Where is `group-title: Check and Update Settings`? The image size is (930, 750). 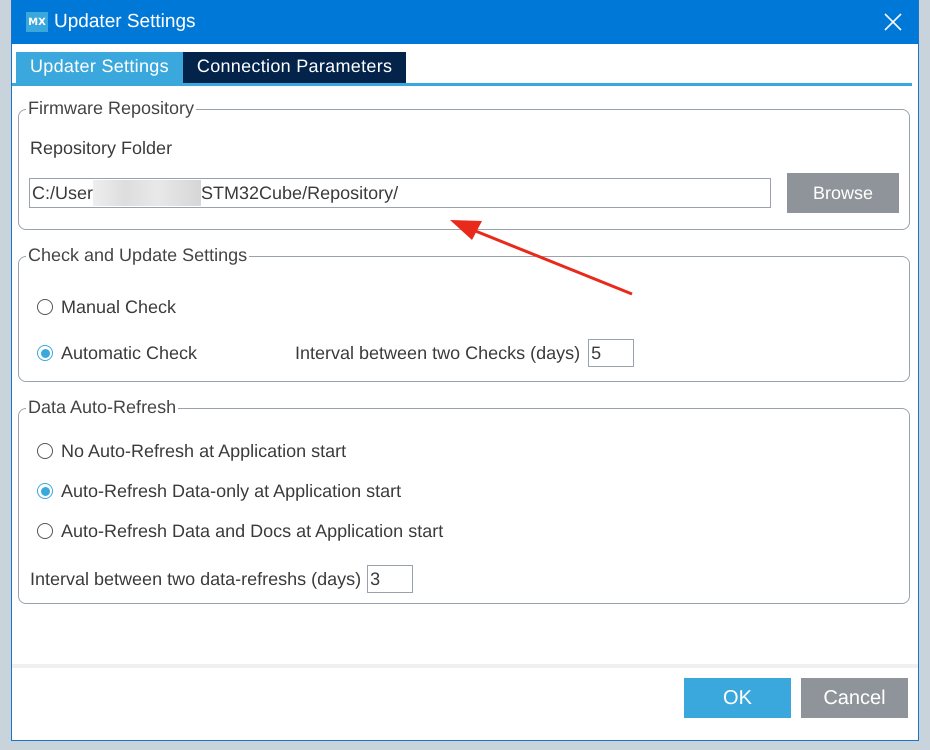
group-title: Check and Update Settings is located at coordinates (138, 255).